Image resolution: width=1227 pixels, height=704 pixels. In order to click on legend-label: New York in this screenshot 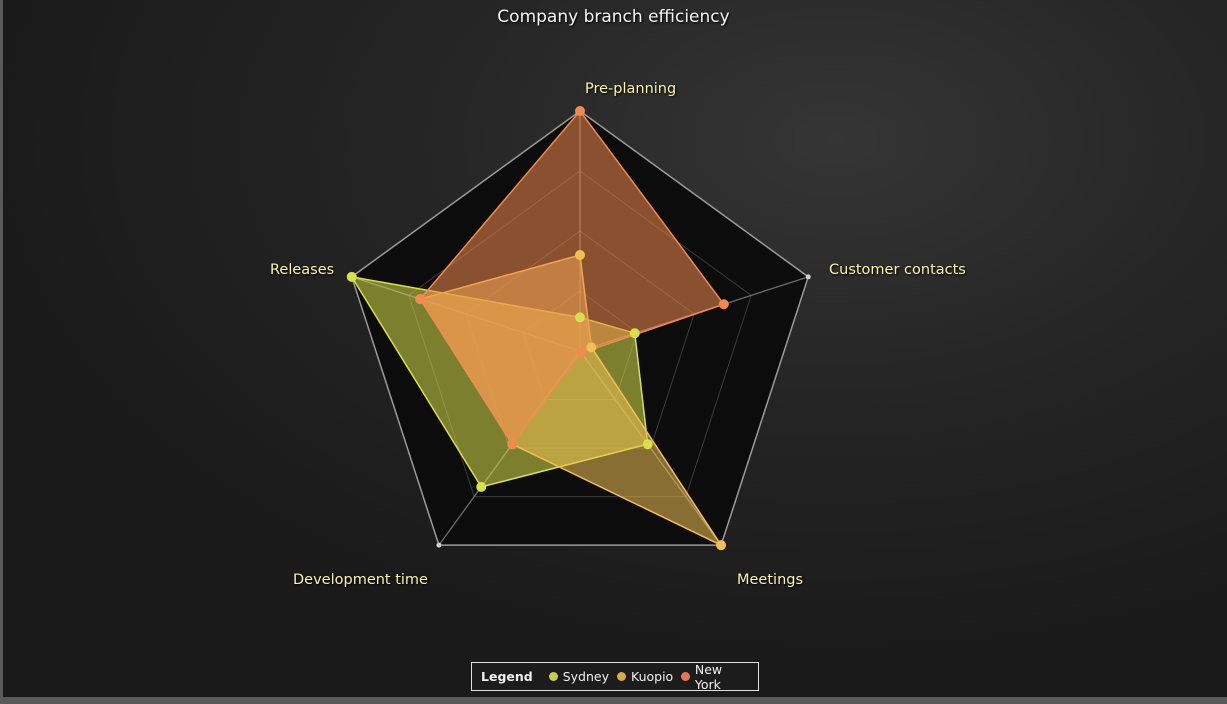, I will do `click(708, 676)`.